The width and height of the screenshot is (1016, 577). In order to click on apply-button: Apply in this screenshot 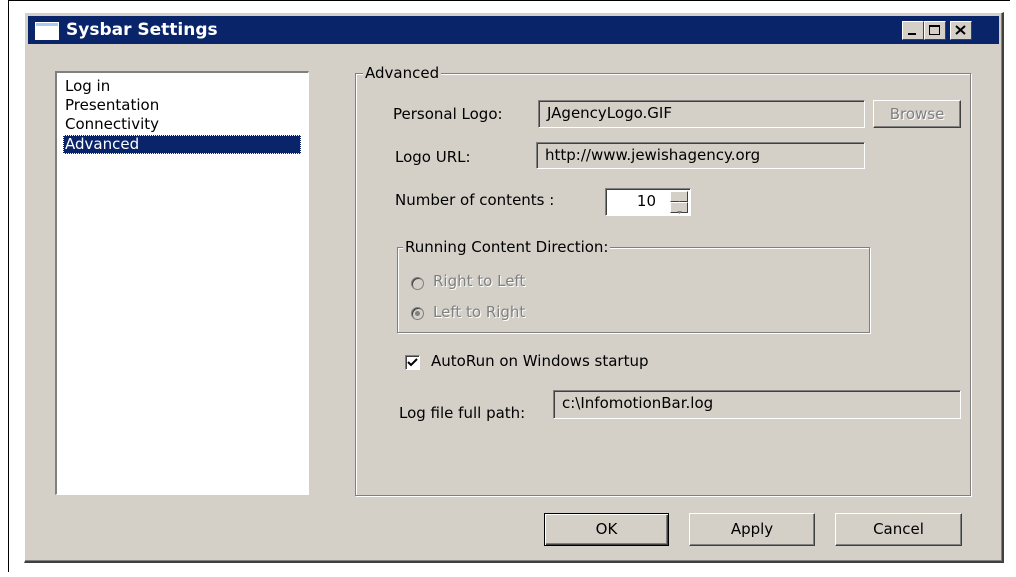, I will do `click(752, 529)`.